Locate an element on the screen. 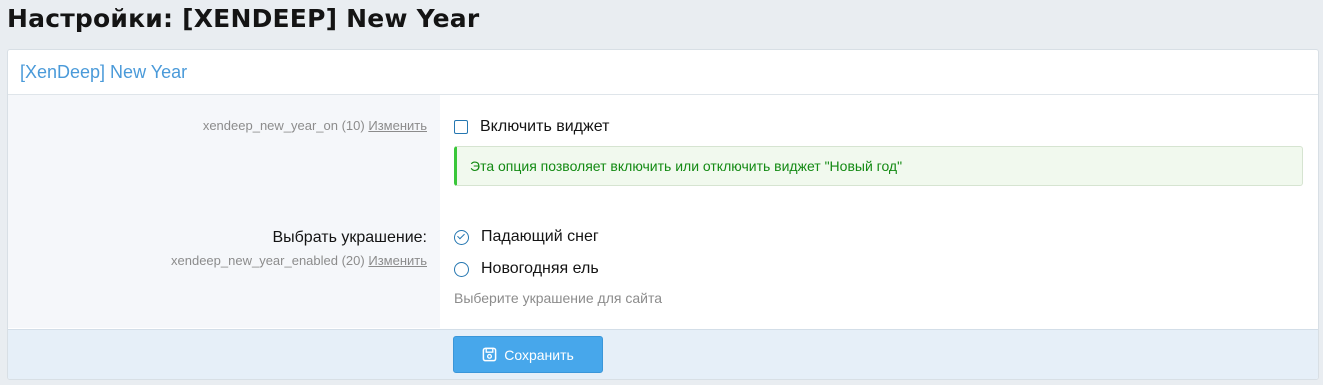  enable-widget-checkbox: Включить виджет is located at coordinates (531, 127).